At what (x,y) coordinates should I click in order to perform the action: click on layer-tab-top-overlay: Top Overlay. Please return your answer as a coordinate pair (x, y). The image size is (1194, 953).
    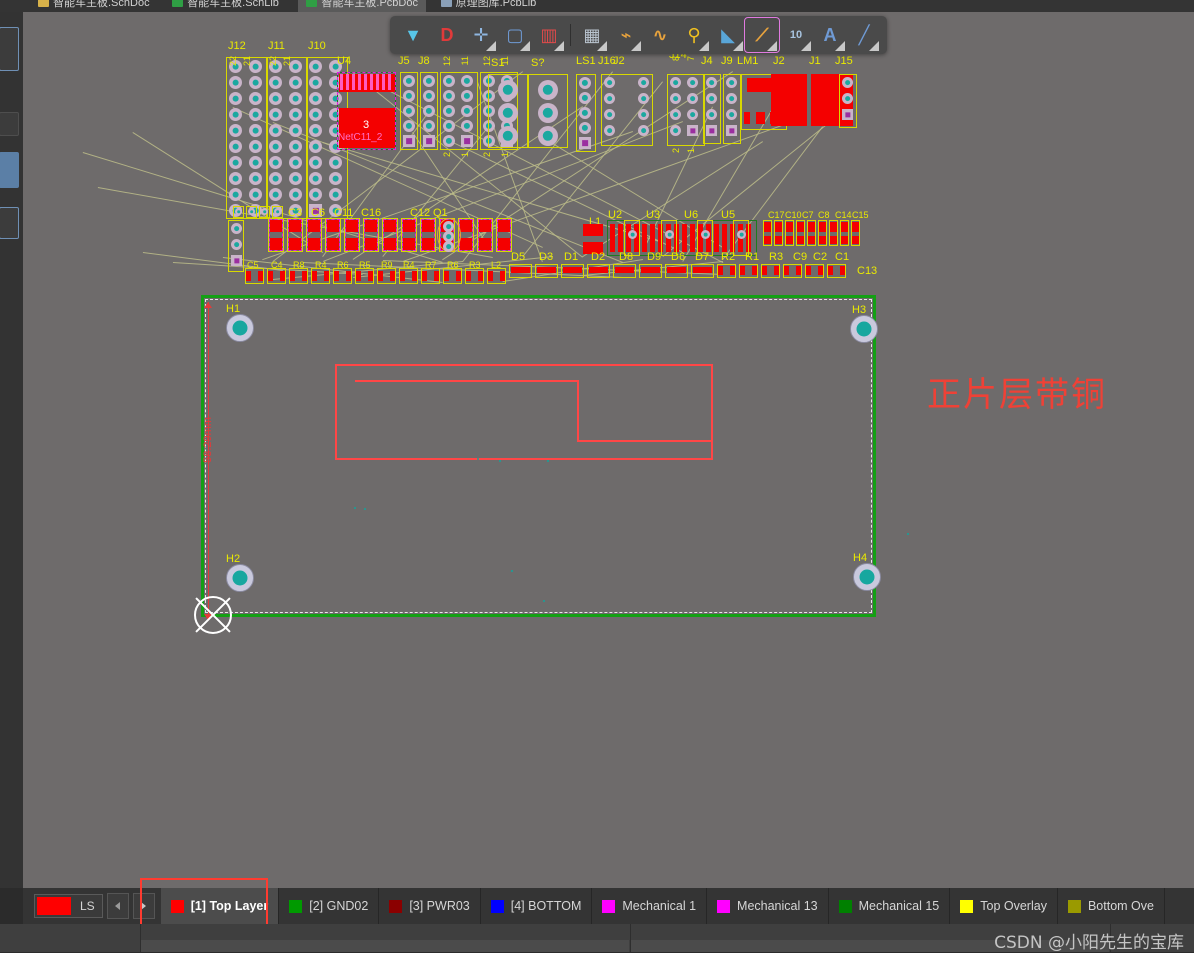
    Looking at the image, I should click on (1004, 906).